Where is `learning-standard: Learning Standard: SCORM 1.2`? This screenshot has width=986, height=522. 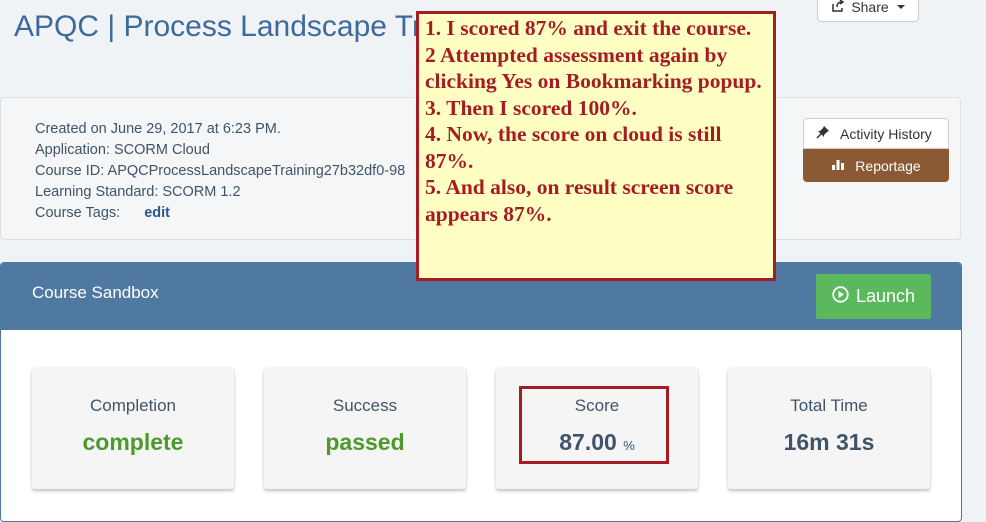
learning-standard: Learning Standard: SCORM 1.2 is located at coordinates (138, 192).